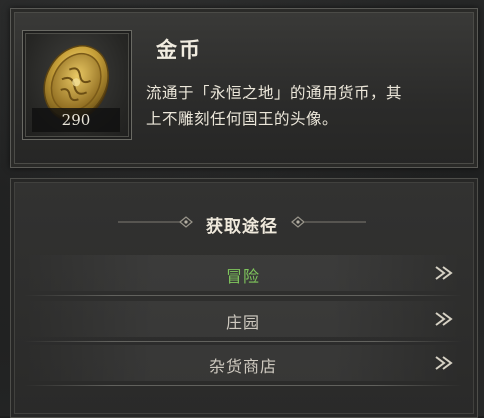  Describe the element at coordinates (306, 106) in the screenshot. I see `item-description: 流通于「永恒之地」的通用货币，其 上不雕刻任何国王的头像。` at that location.